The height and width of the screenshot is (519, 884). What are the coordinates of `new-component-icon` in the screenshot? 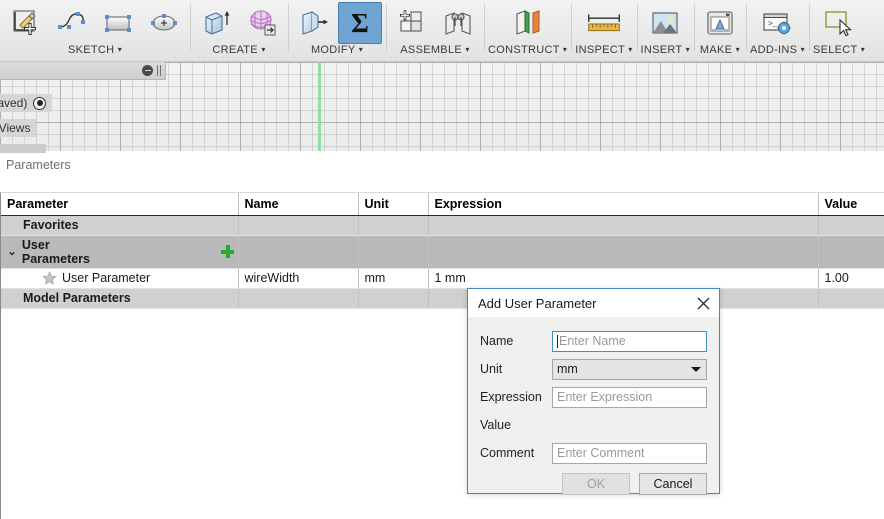 It's located at (412, 23).